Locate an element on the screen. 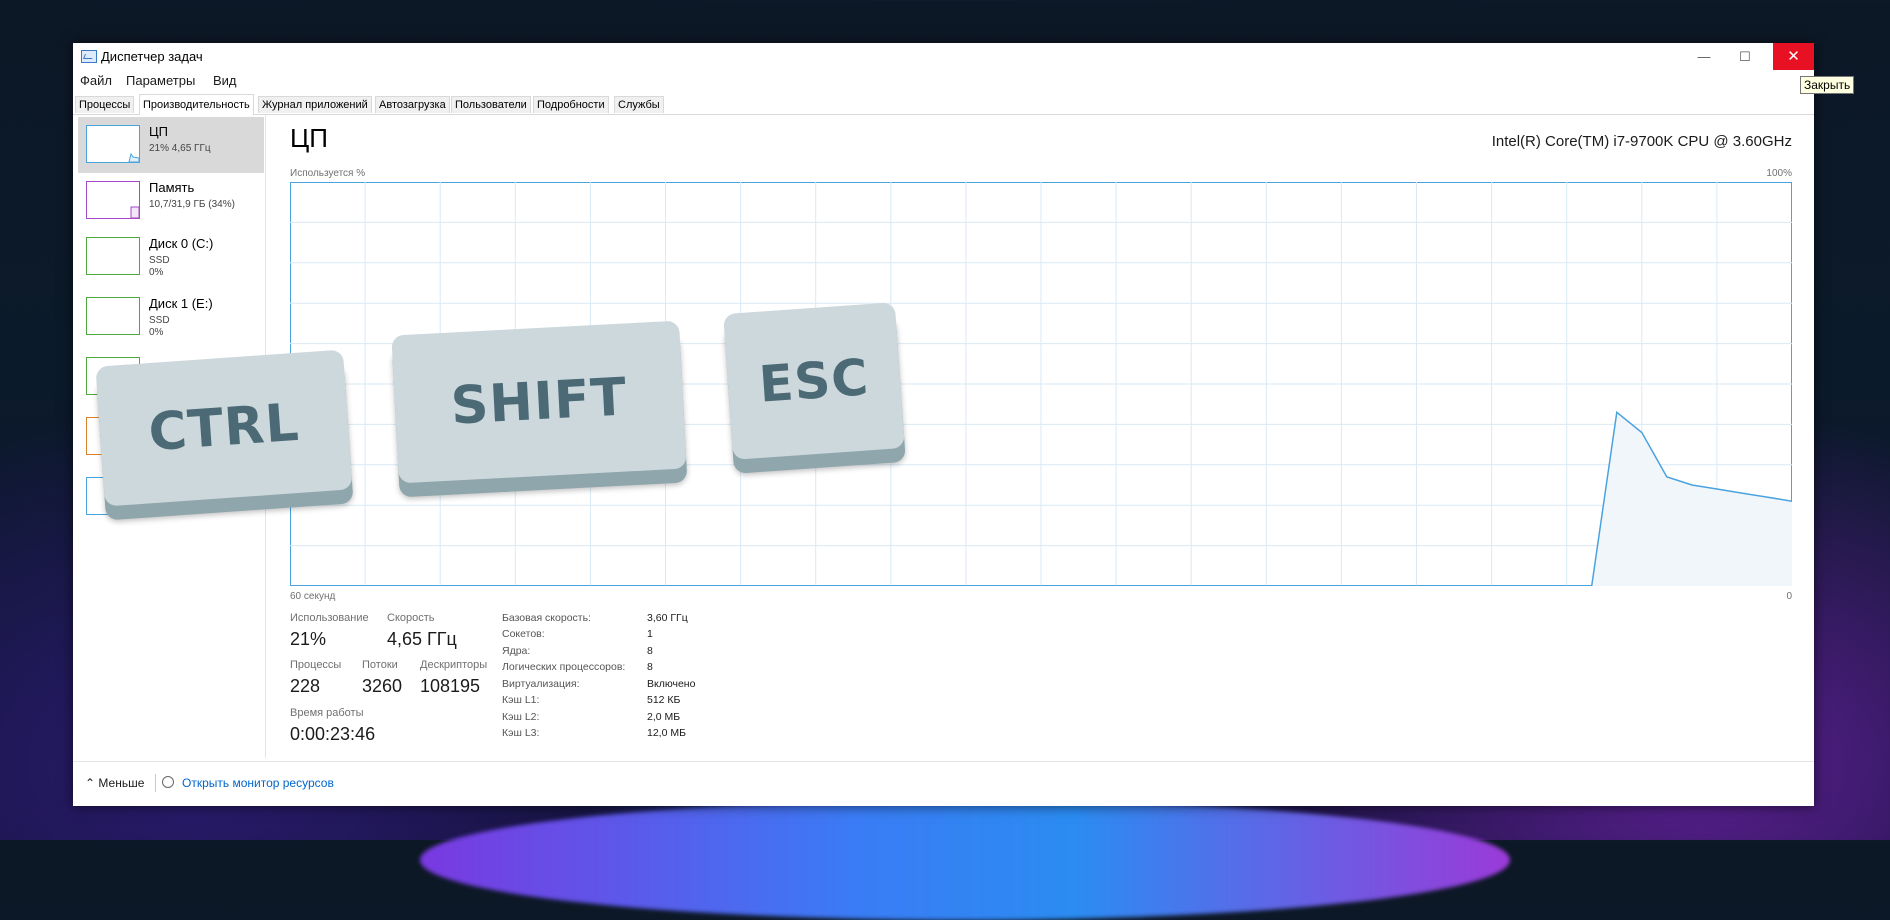 Image resolution: width=1890 pixels, height=920 pixels. graph-x-label: 60 секунд is located at coordinates (313, 596).